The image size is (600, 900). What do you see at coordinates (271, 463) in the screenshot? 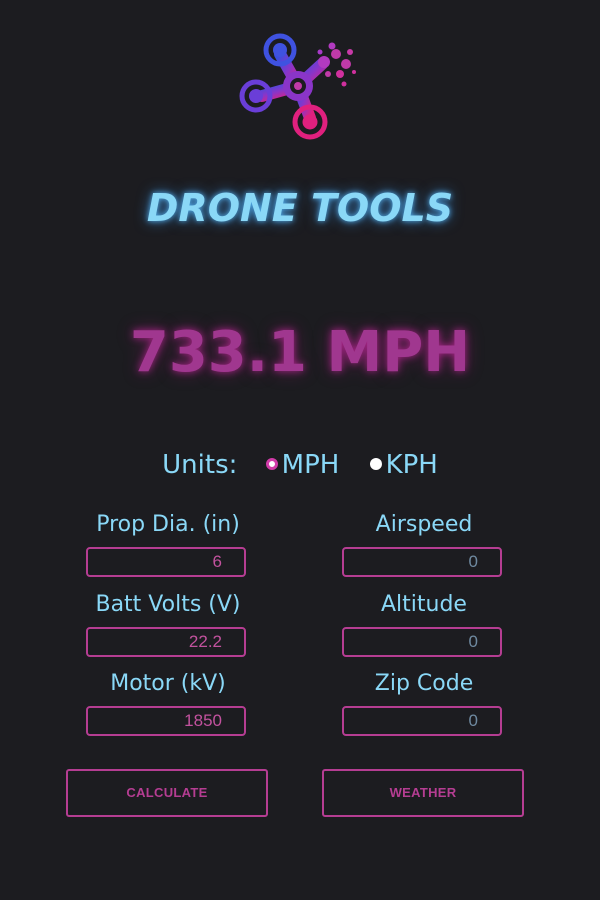
I see `mph-radio` at bounding box center [271, 463].